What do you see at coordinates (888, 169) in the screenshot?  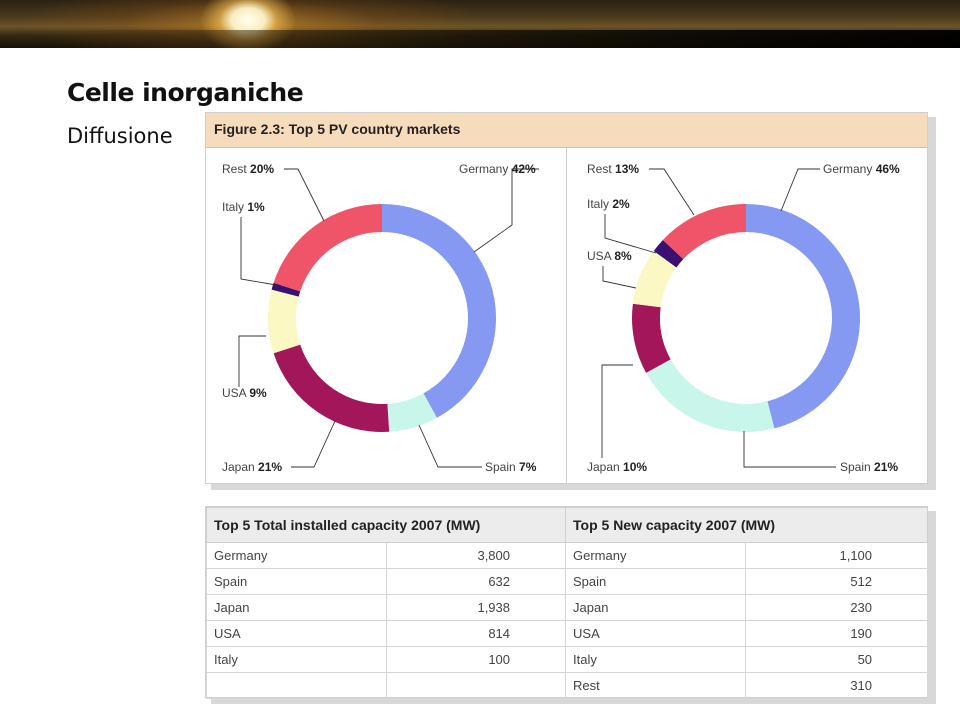 I see `slice-label-pct: 46%` at bounding box center [888, 169].